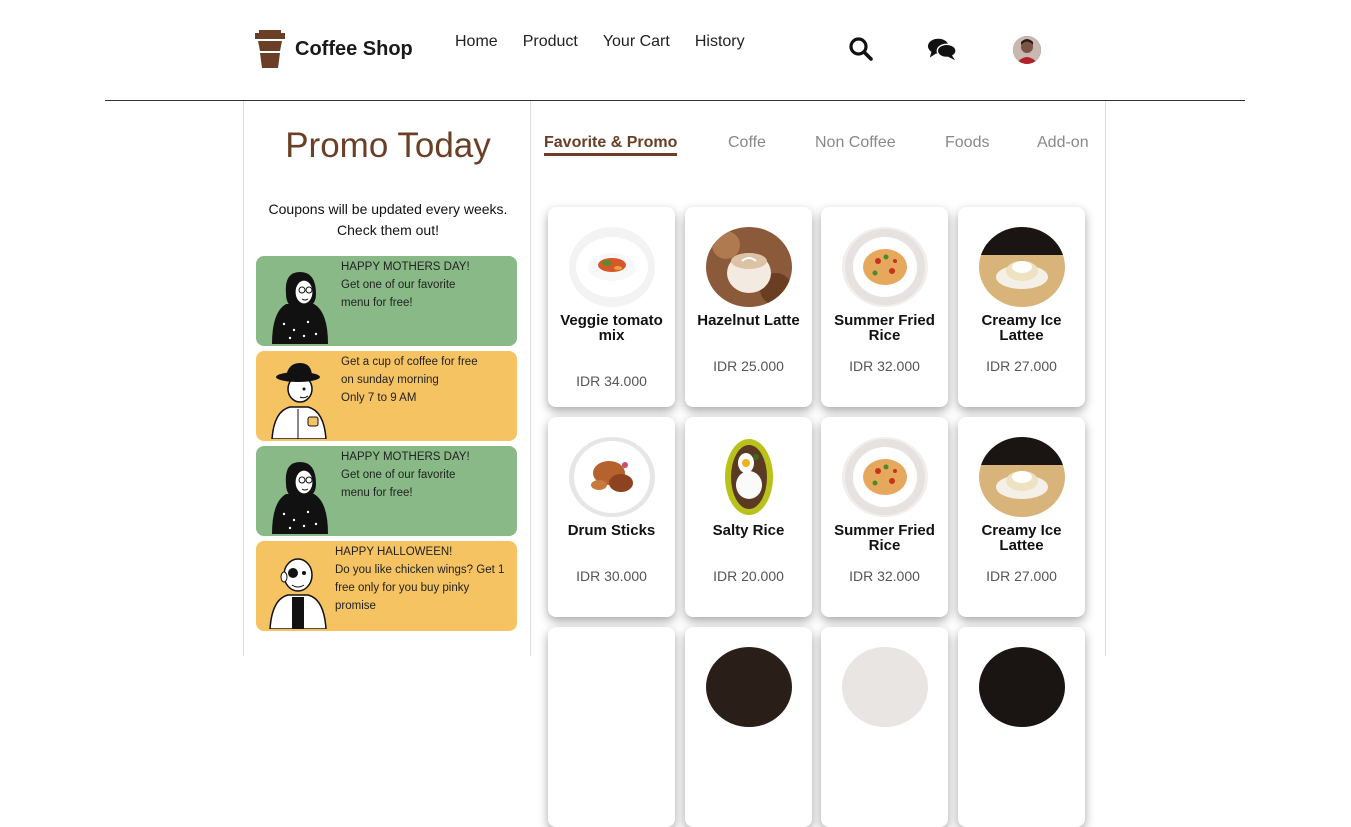 The width and height of the screenshot is (1351, 827). Describe the element at coordinates (299, 401) in the screenshot. I see `man-with-hat-illustration-icon` at that location.